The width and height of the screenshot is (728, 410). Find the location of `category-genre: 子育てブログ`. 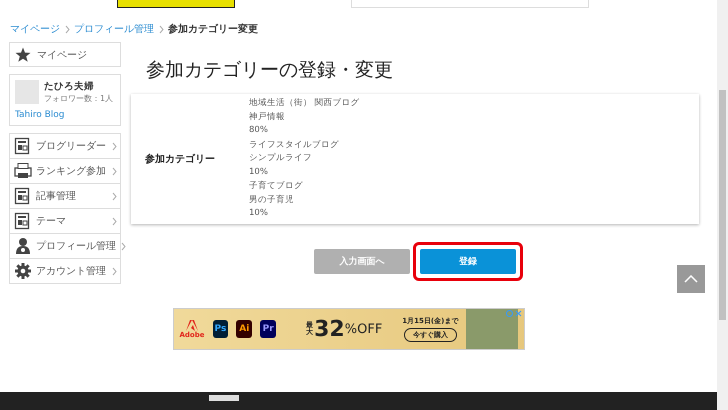

category-genre: 子育てブログ is located at coordinates (276, 187).